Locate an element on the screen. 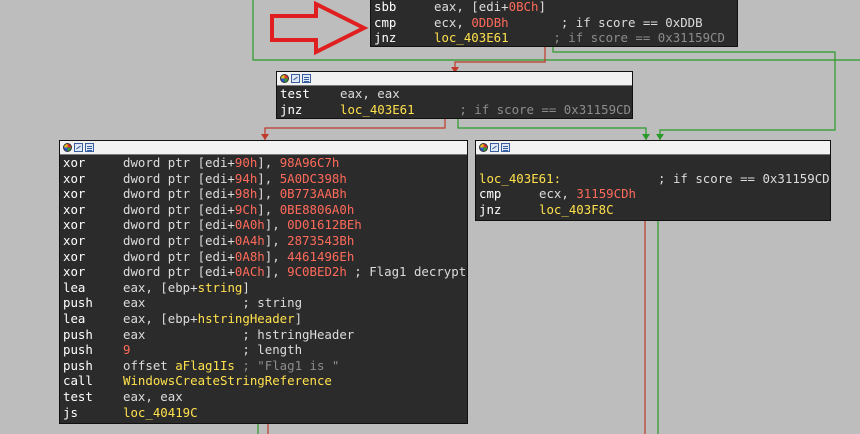 Image resolution: width=860 pixels, height=434 pixels. asm-line: js loc_40419C is located at coordinates (263, 413).